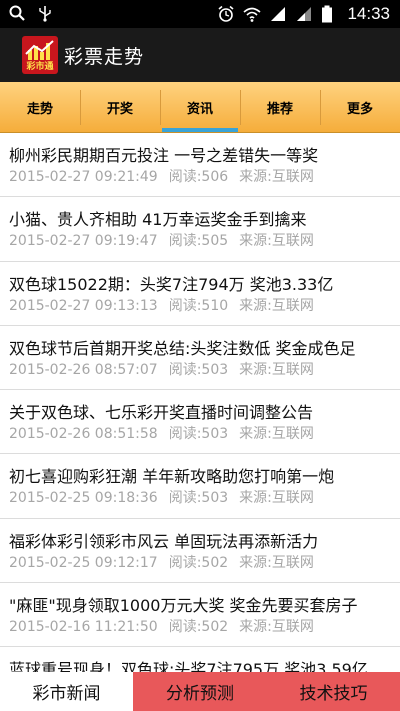 Image resolution: width=400 pixels, height=711 pixels. I want to click on news-title: 福彩体彩引领彩市风云 单固玩法再添新活力, so click(164, 541).